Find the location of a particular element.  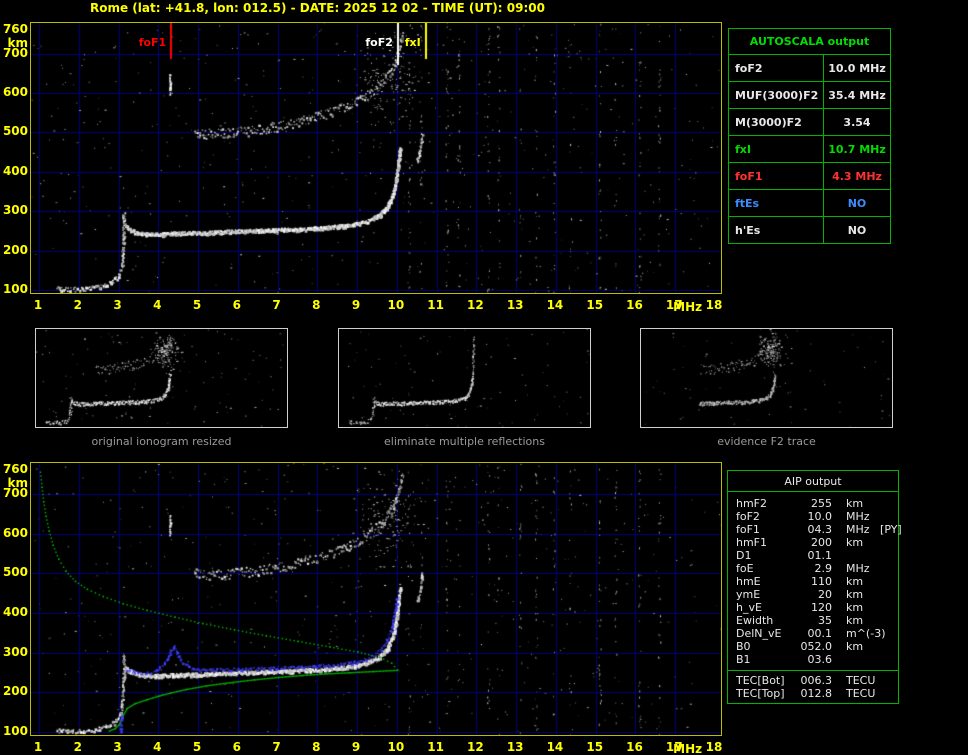

aip-param-value: 200 is located at coordinates (821, 542).